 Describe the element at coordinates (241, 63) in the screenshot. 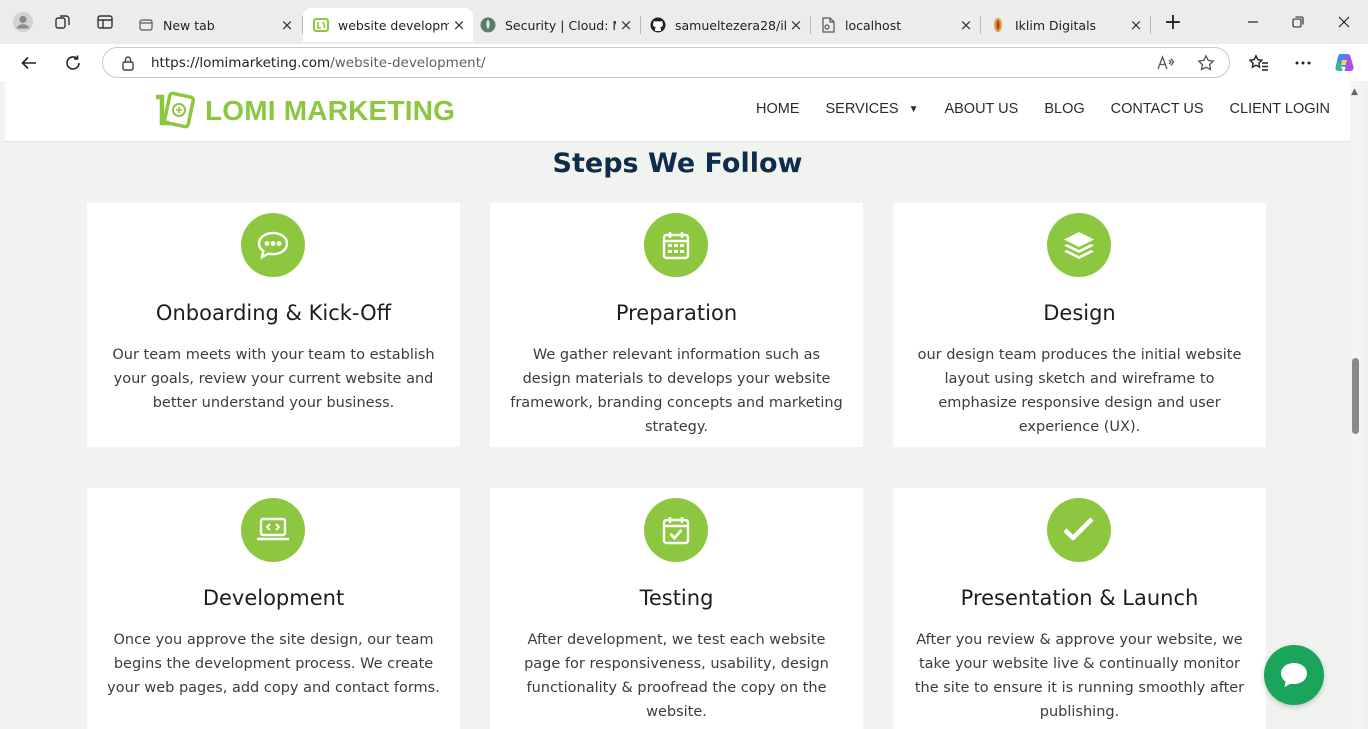

I see `url-domain: https://lomimarketing.com` at that location.